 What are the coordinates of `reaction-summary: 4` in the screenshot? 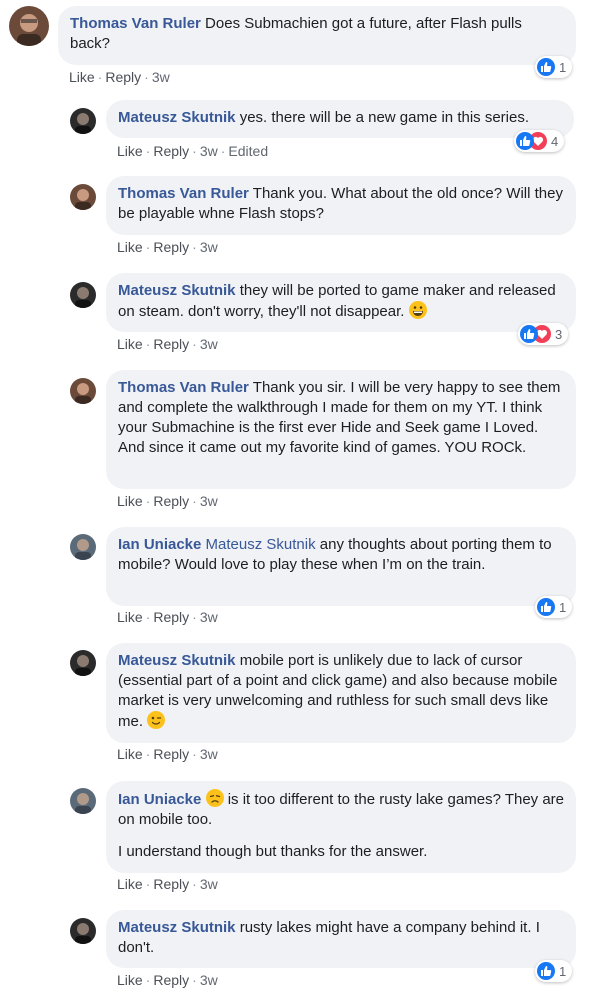 It's located at (539, 141).